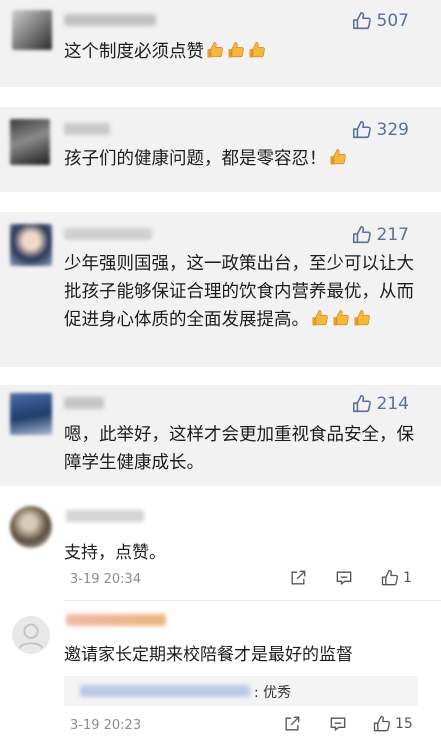  What do you see at coordinates (392, 724) in the screenshot?
I see `like-button: 15` at bounding box center [392, 724].